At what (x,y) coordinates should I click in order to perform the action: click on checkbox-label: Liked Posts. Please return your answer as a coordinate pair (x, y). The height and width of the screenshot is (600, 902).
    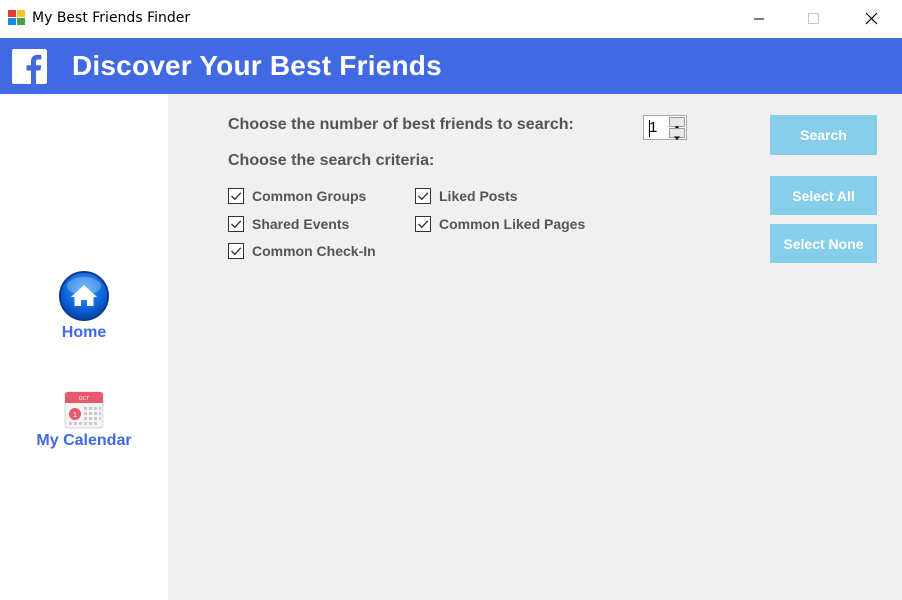
    Looking at the image, I should click on (478, 196).